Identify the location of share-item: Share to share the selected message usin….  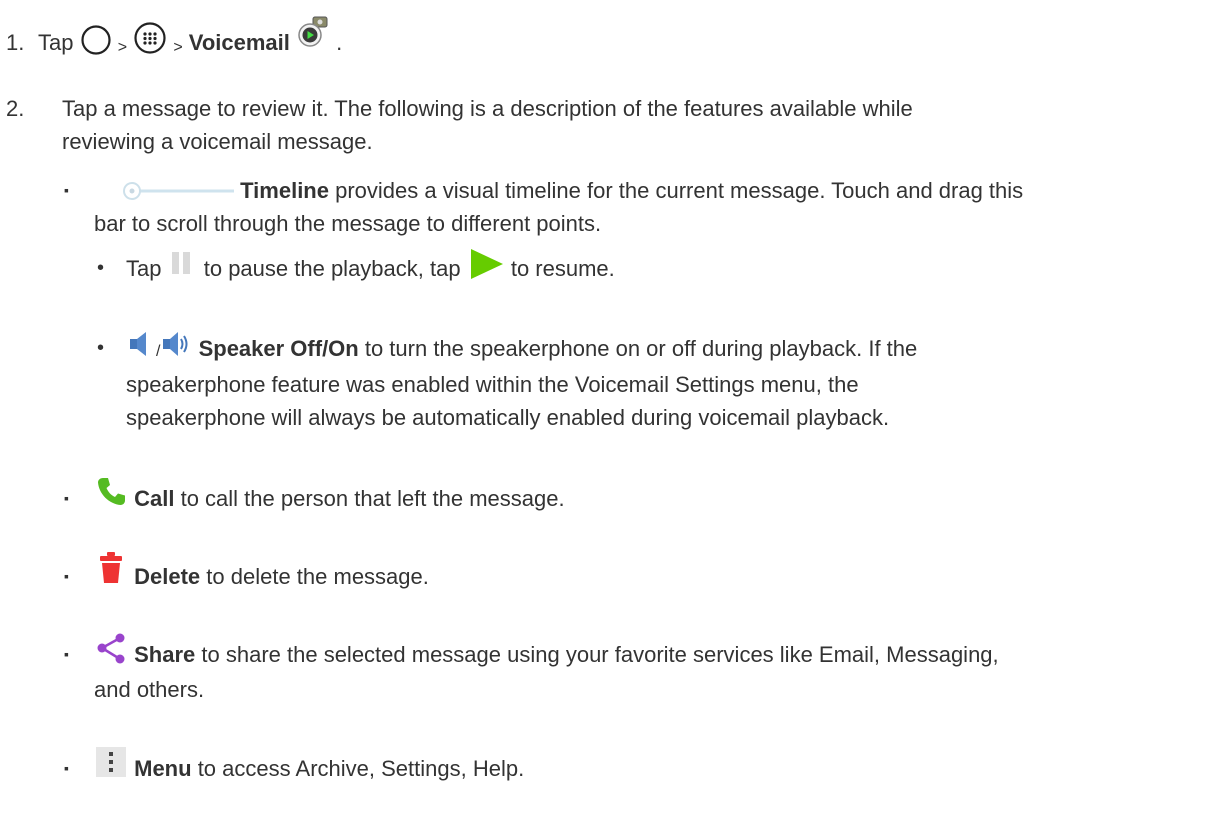
(546, 669).